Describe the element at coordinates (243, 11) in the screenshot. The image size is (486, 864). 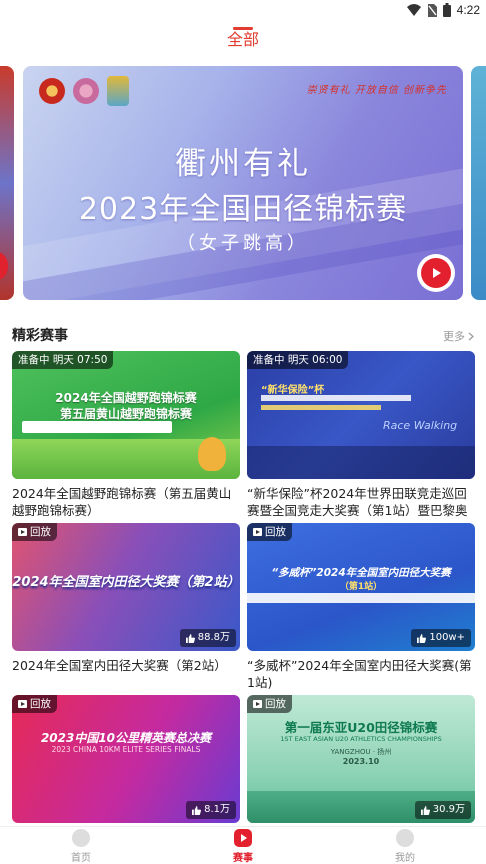
I see `status-bar: 4:22` at that location.